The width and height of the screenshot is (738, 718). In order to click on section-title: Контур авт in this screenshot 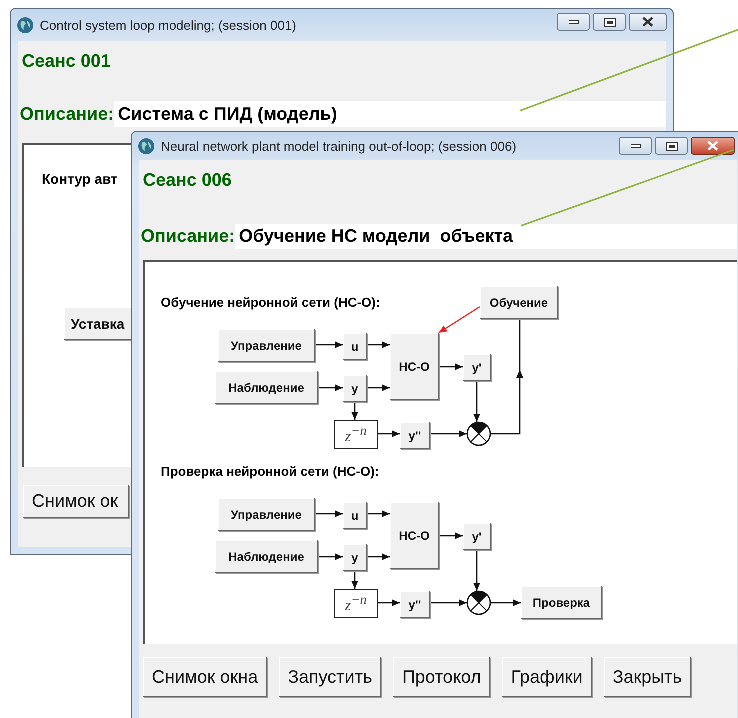, I will do `click(80, 179)`.